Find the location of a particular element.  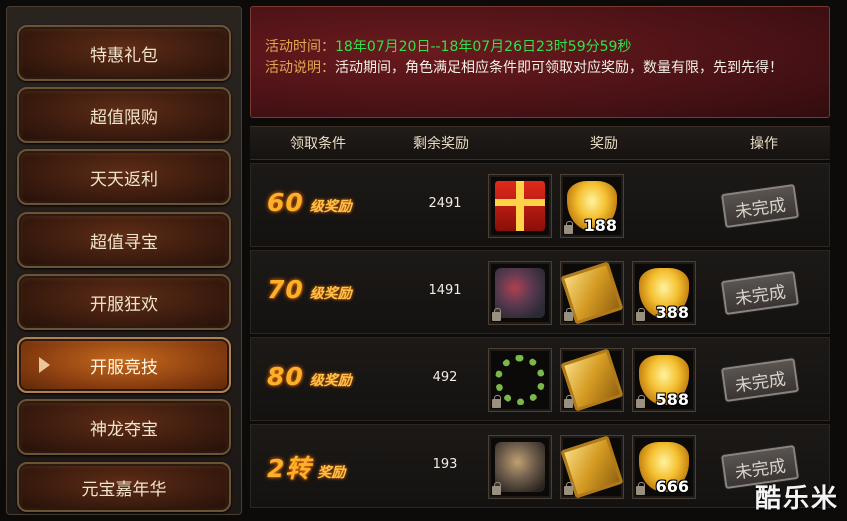

sidebar-item-tiantian-fanli: 天天返利 is located at coordinates (124, 177).